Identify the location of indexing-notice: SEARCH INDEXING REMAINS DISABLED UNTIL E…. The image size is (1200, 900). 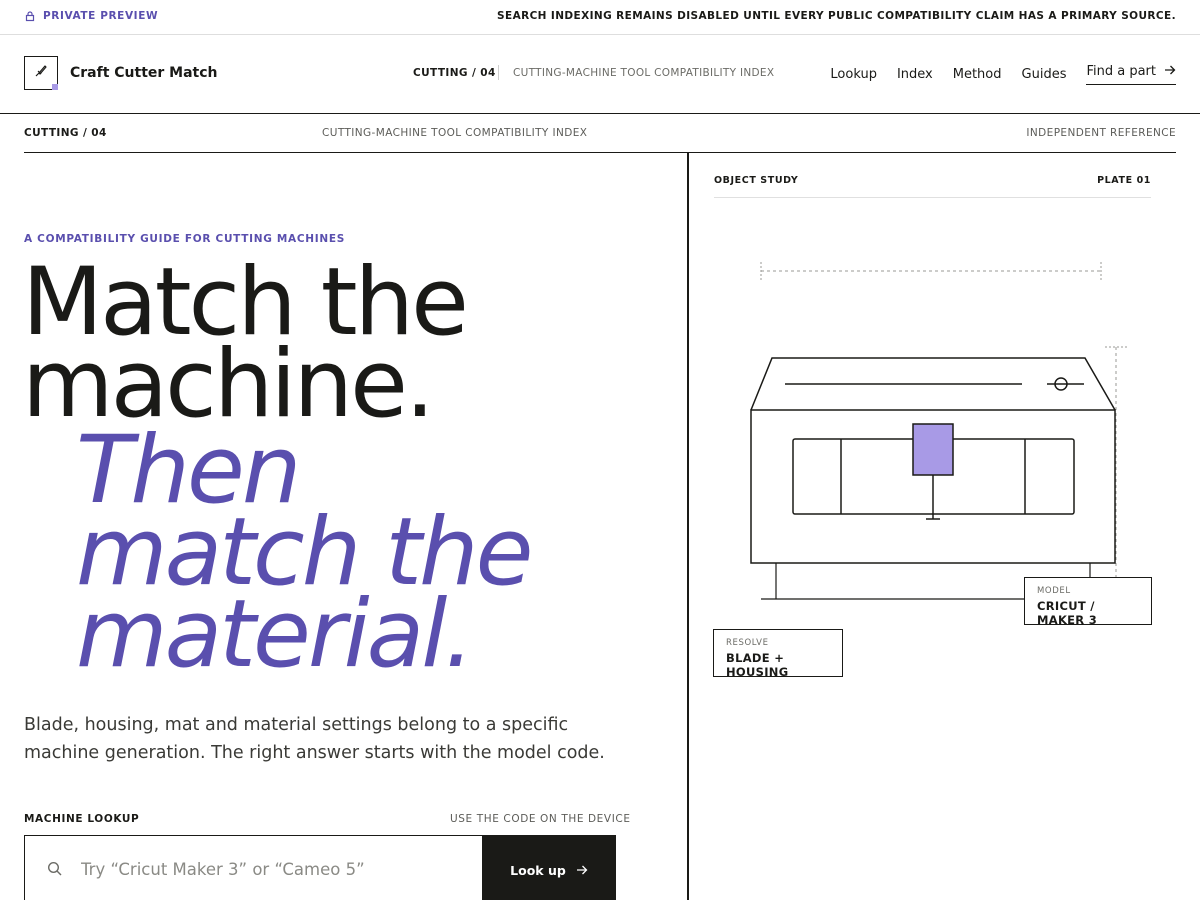
(836, 16).